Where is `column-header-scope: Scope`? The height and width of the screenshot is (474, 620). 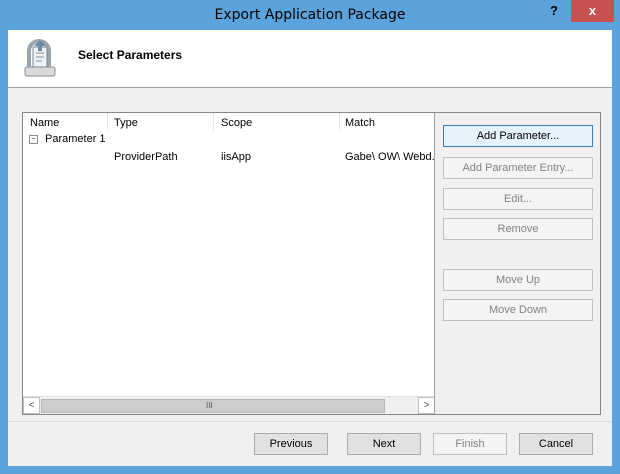
column-header-scope: Scope is located at coordinates (236, 123).